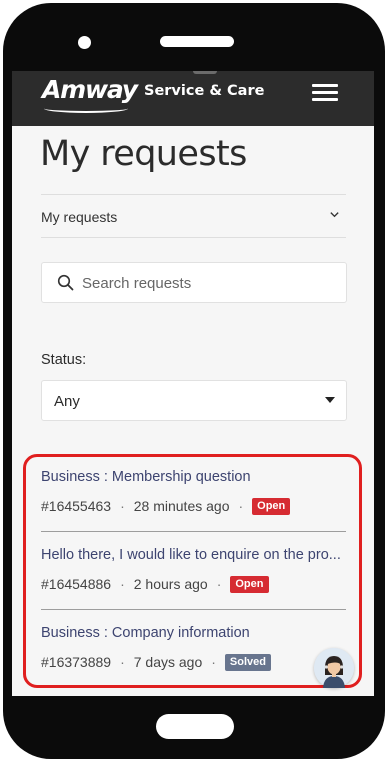  What do you see at coordinates (76, 506) in the screenshot?
I see `request-id: #16455463` at bounding box center [76, 506].